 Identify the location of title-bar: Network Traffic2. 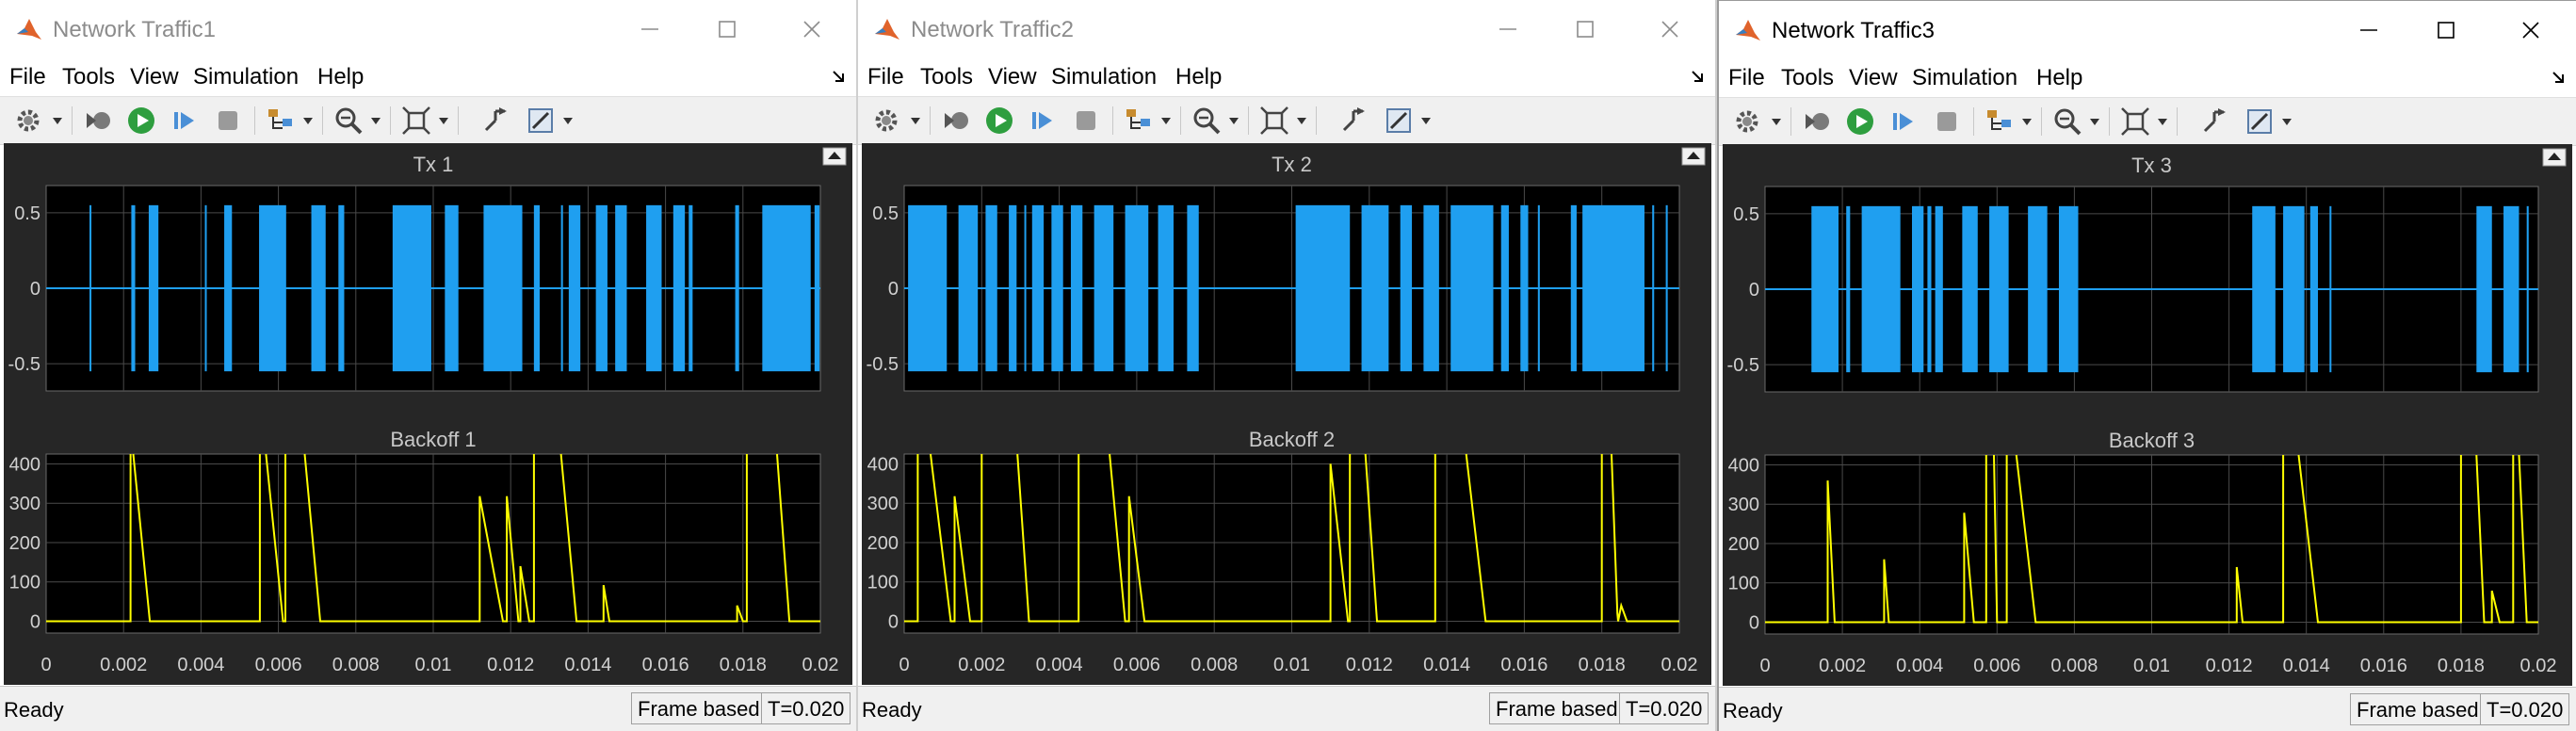
(1286, 29).